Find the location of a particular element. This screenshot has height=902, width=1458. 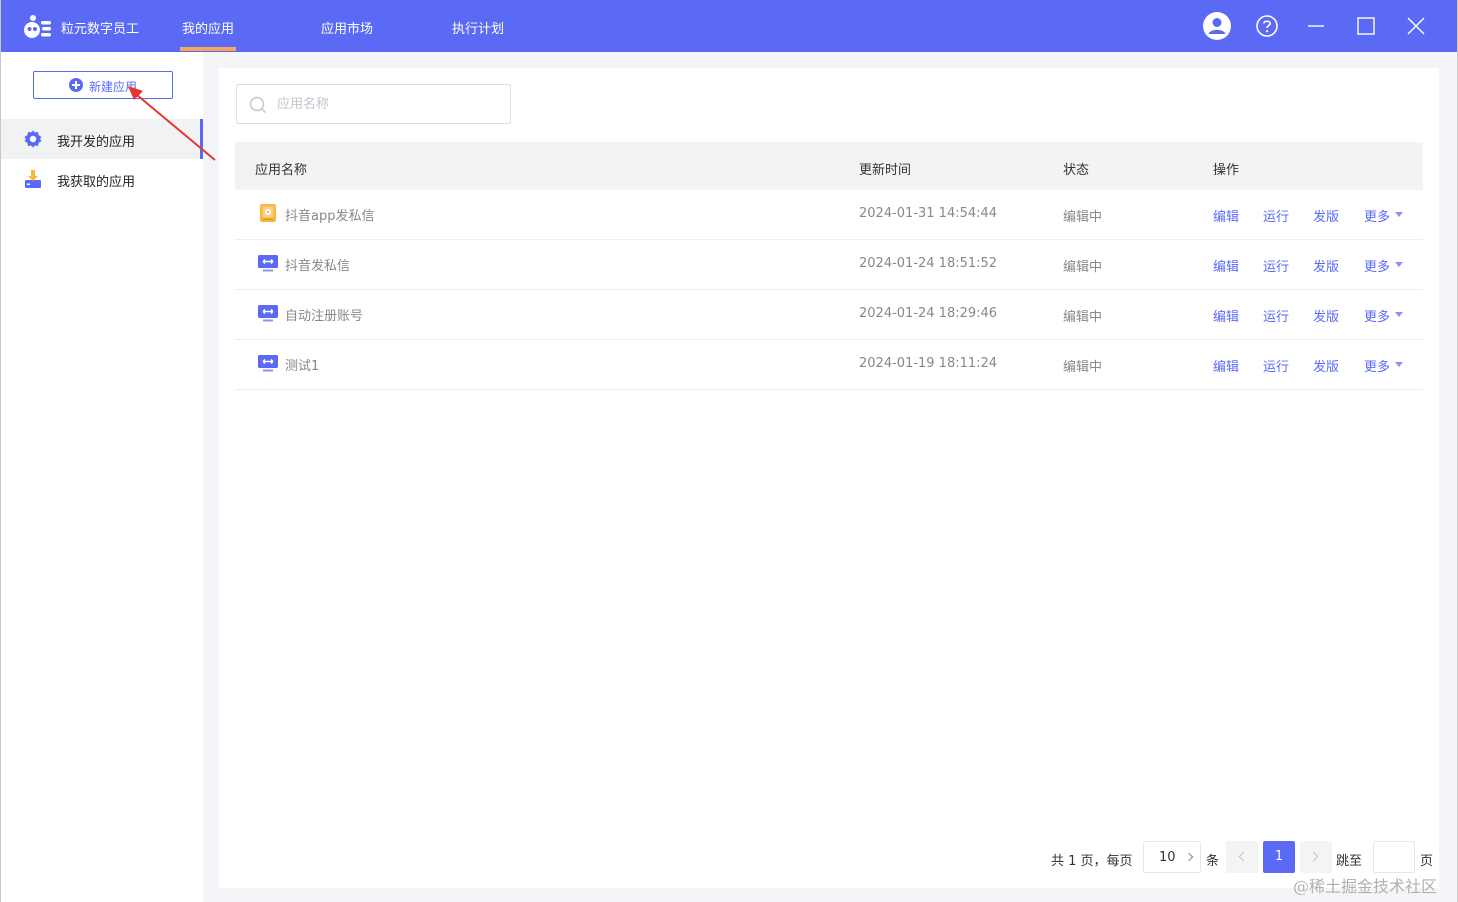

top-bar: 粒元数字员工 我的应用 应用市场 执行计划 is located at coordinates (729, 26).